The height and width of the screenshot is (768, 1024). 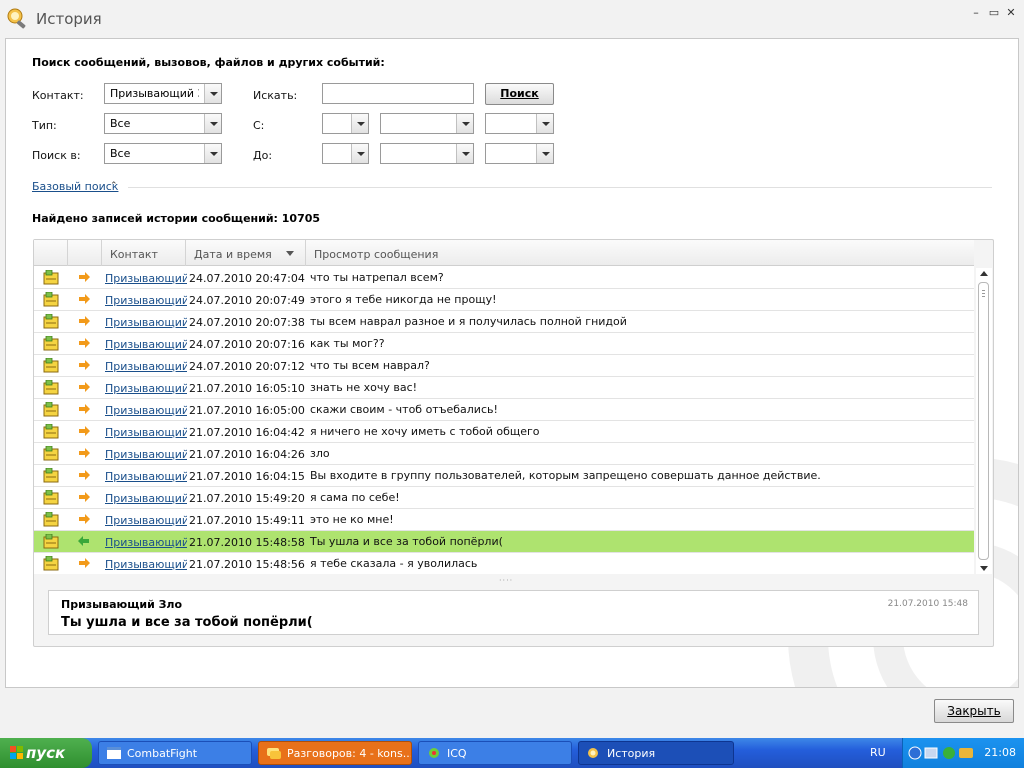 What do you see at coordinates (114, 186) in the screenshot?
I see `collapse-icon: ⌃` at bounding box center [114, 186].